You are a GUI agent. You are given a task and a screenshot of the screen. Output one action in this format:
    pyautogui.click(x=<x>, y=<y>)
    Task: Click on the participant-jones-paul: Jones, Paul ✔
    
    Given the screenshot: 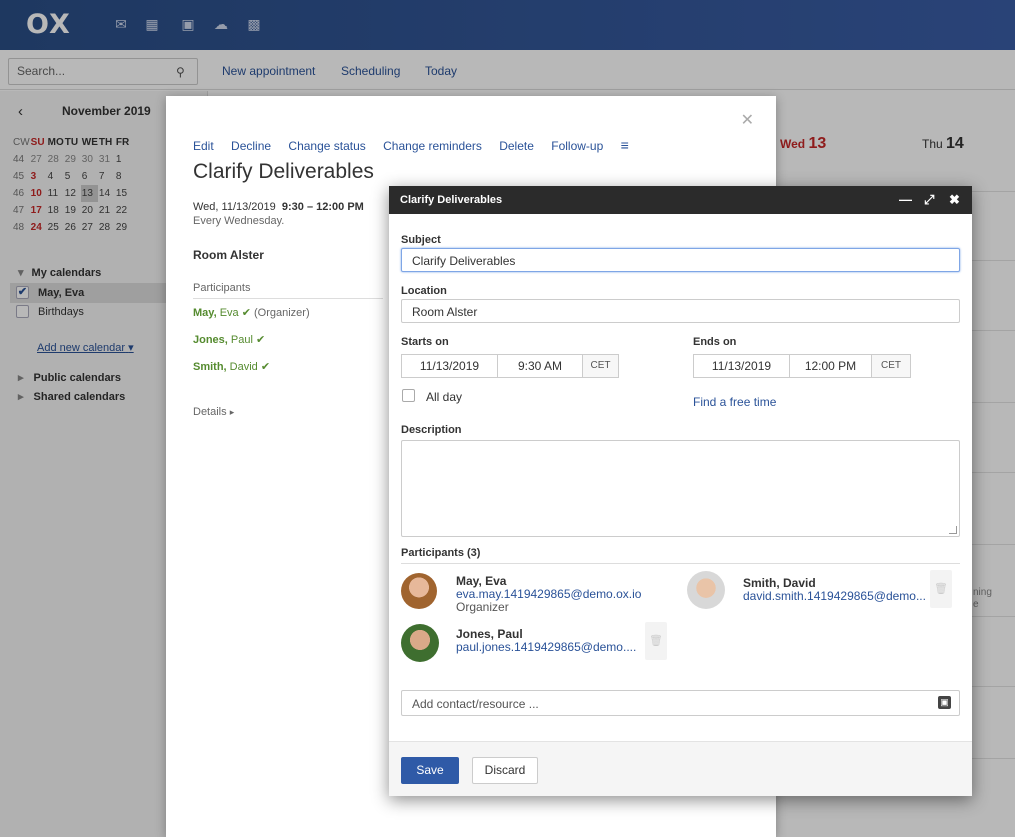 What is the action you would take?
    pyautogui.click(x=229, y=339)
    